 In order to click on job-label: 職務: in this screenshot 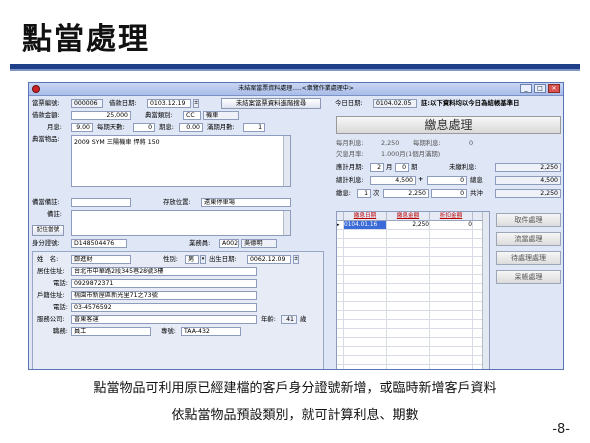, I will do `click(60, 331)`.